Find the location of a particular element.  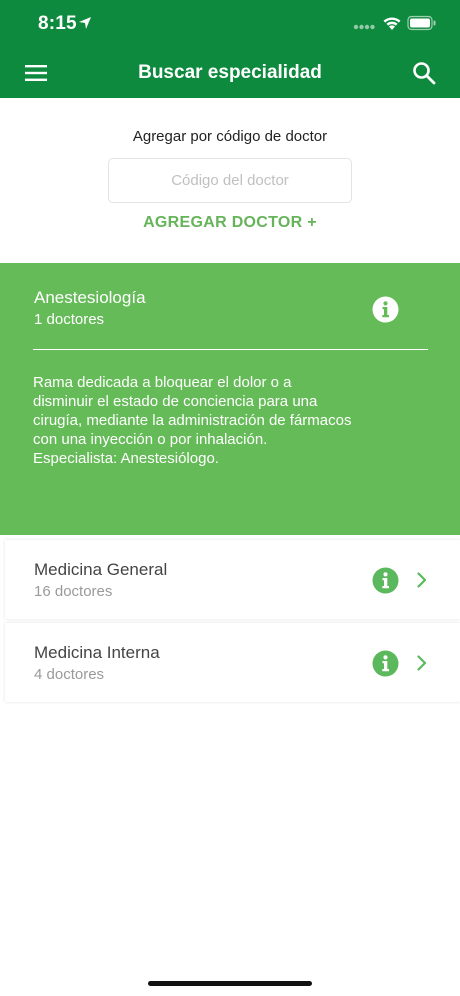

home-indicator is located at coordinates (230, 983).